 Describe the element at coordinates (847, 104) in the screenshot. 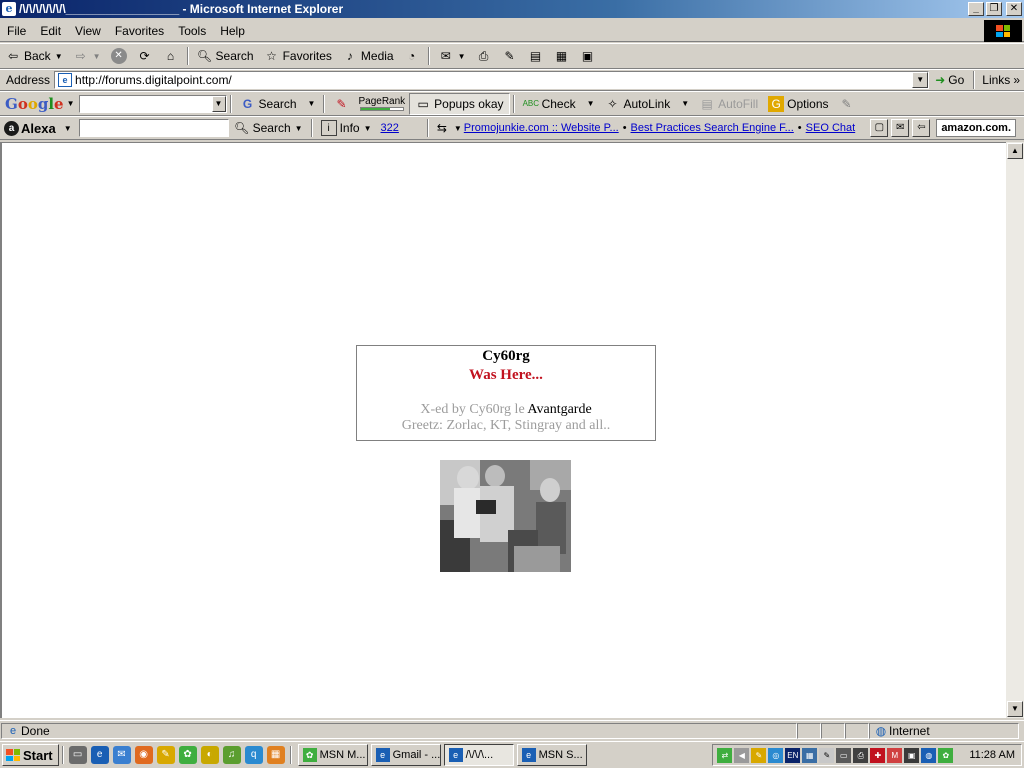

I see `pencil-button: ✎` at that location.